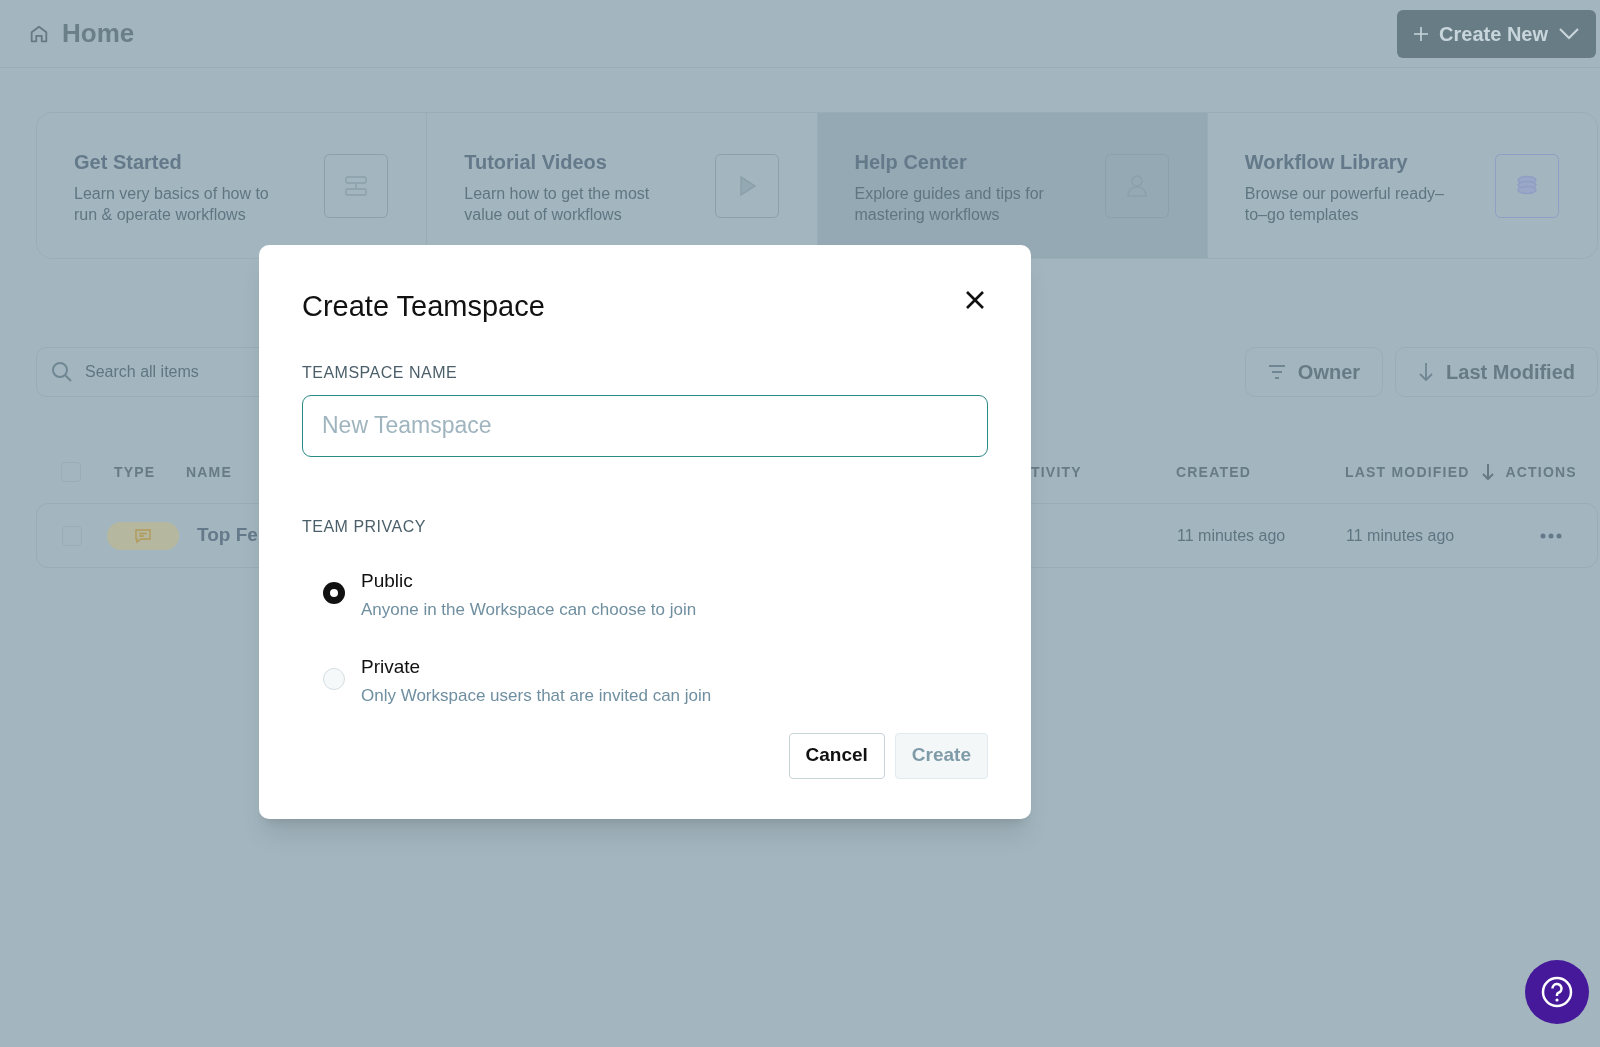 This screenshot has width=1600, height=1047. I want to click on option-label: Public, so click(387, 580).